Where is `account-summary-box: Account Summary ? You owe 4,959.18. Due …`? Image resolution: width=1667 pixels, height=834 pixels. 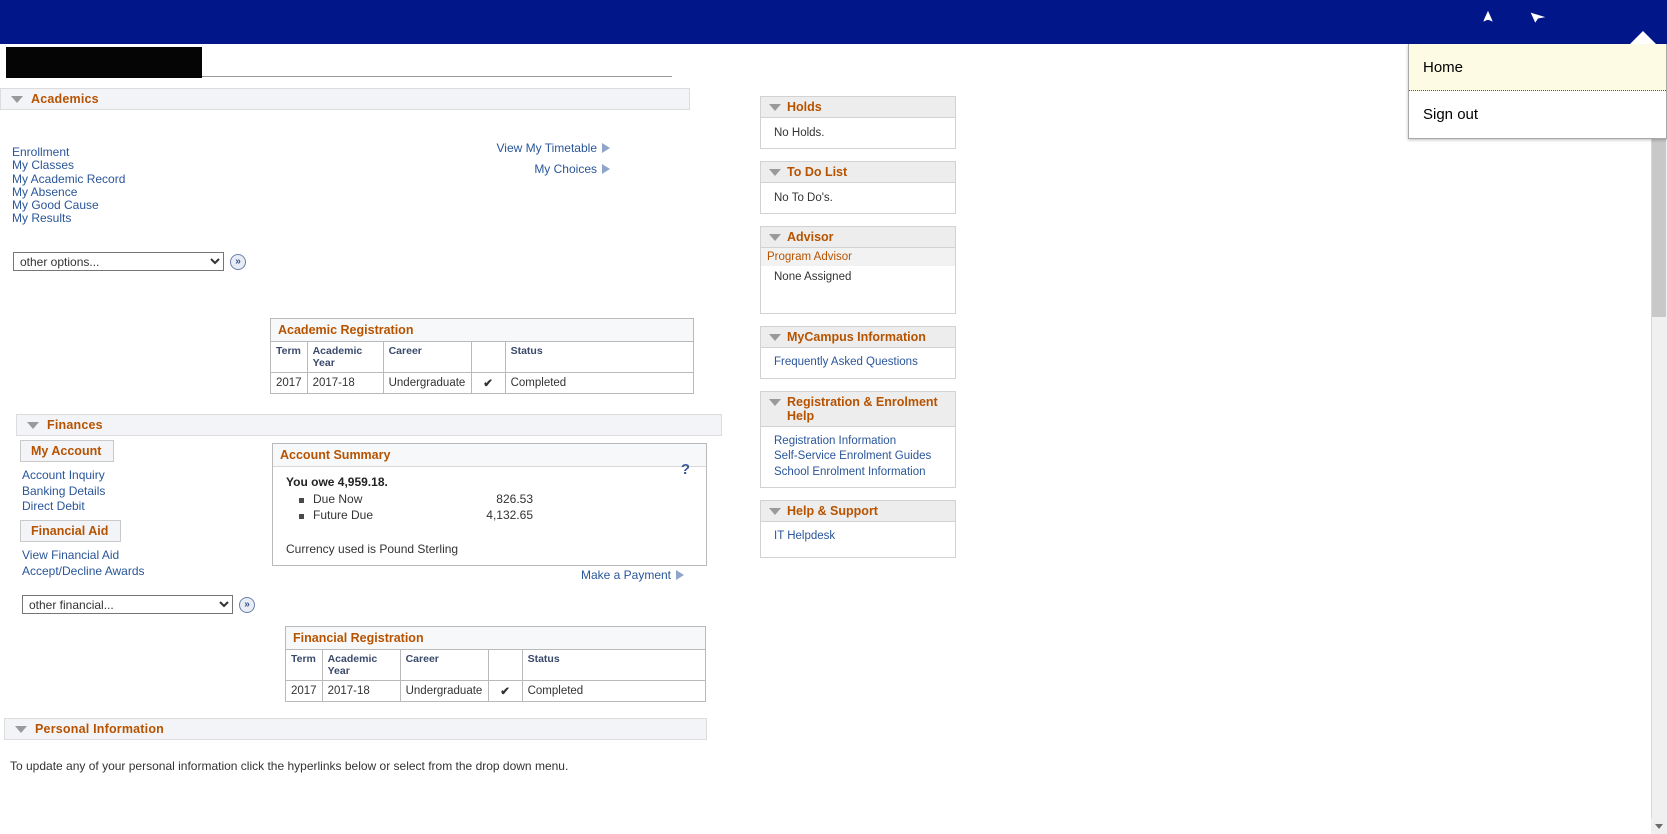
account-summary-box: Account Summary ? You owe 4,959.18. Due … is located at coordinates (489, 504).